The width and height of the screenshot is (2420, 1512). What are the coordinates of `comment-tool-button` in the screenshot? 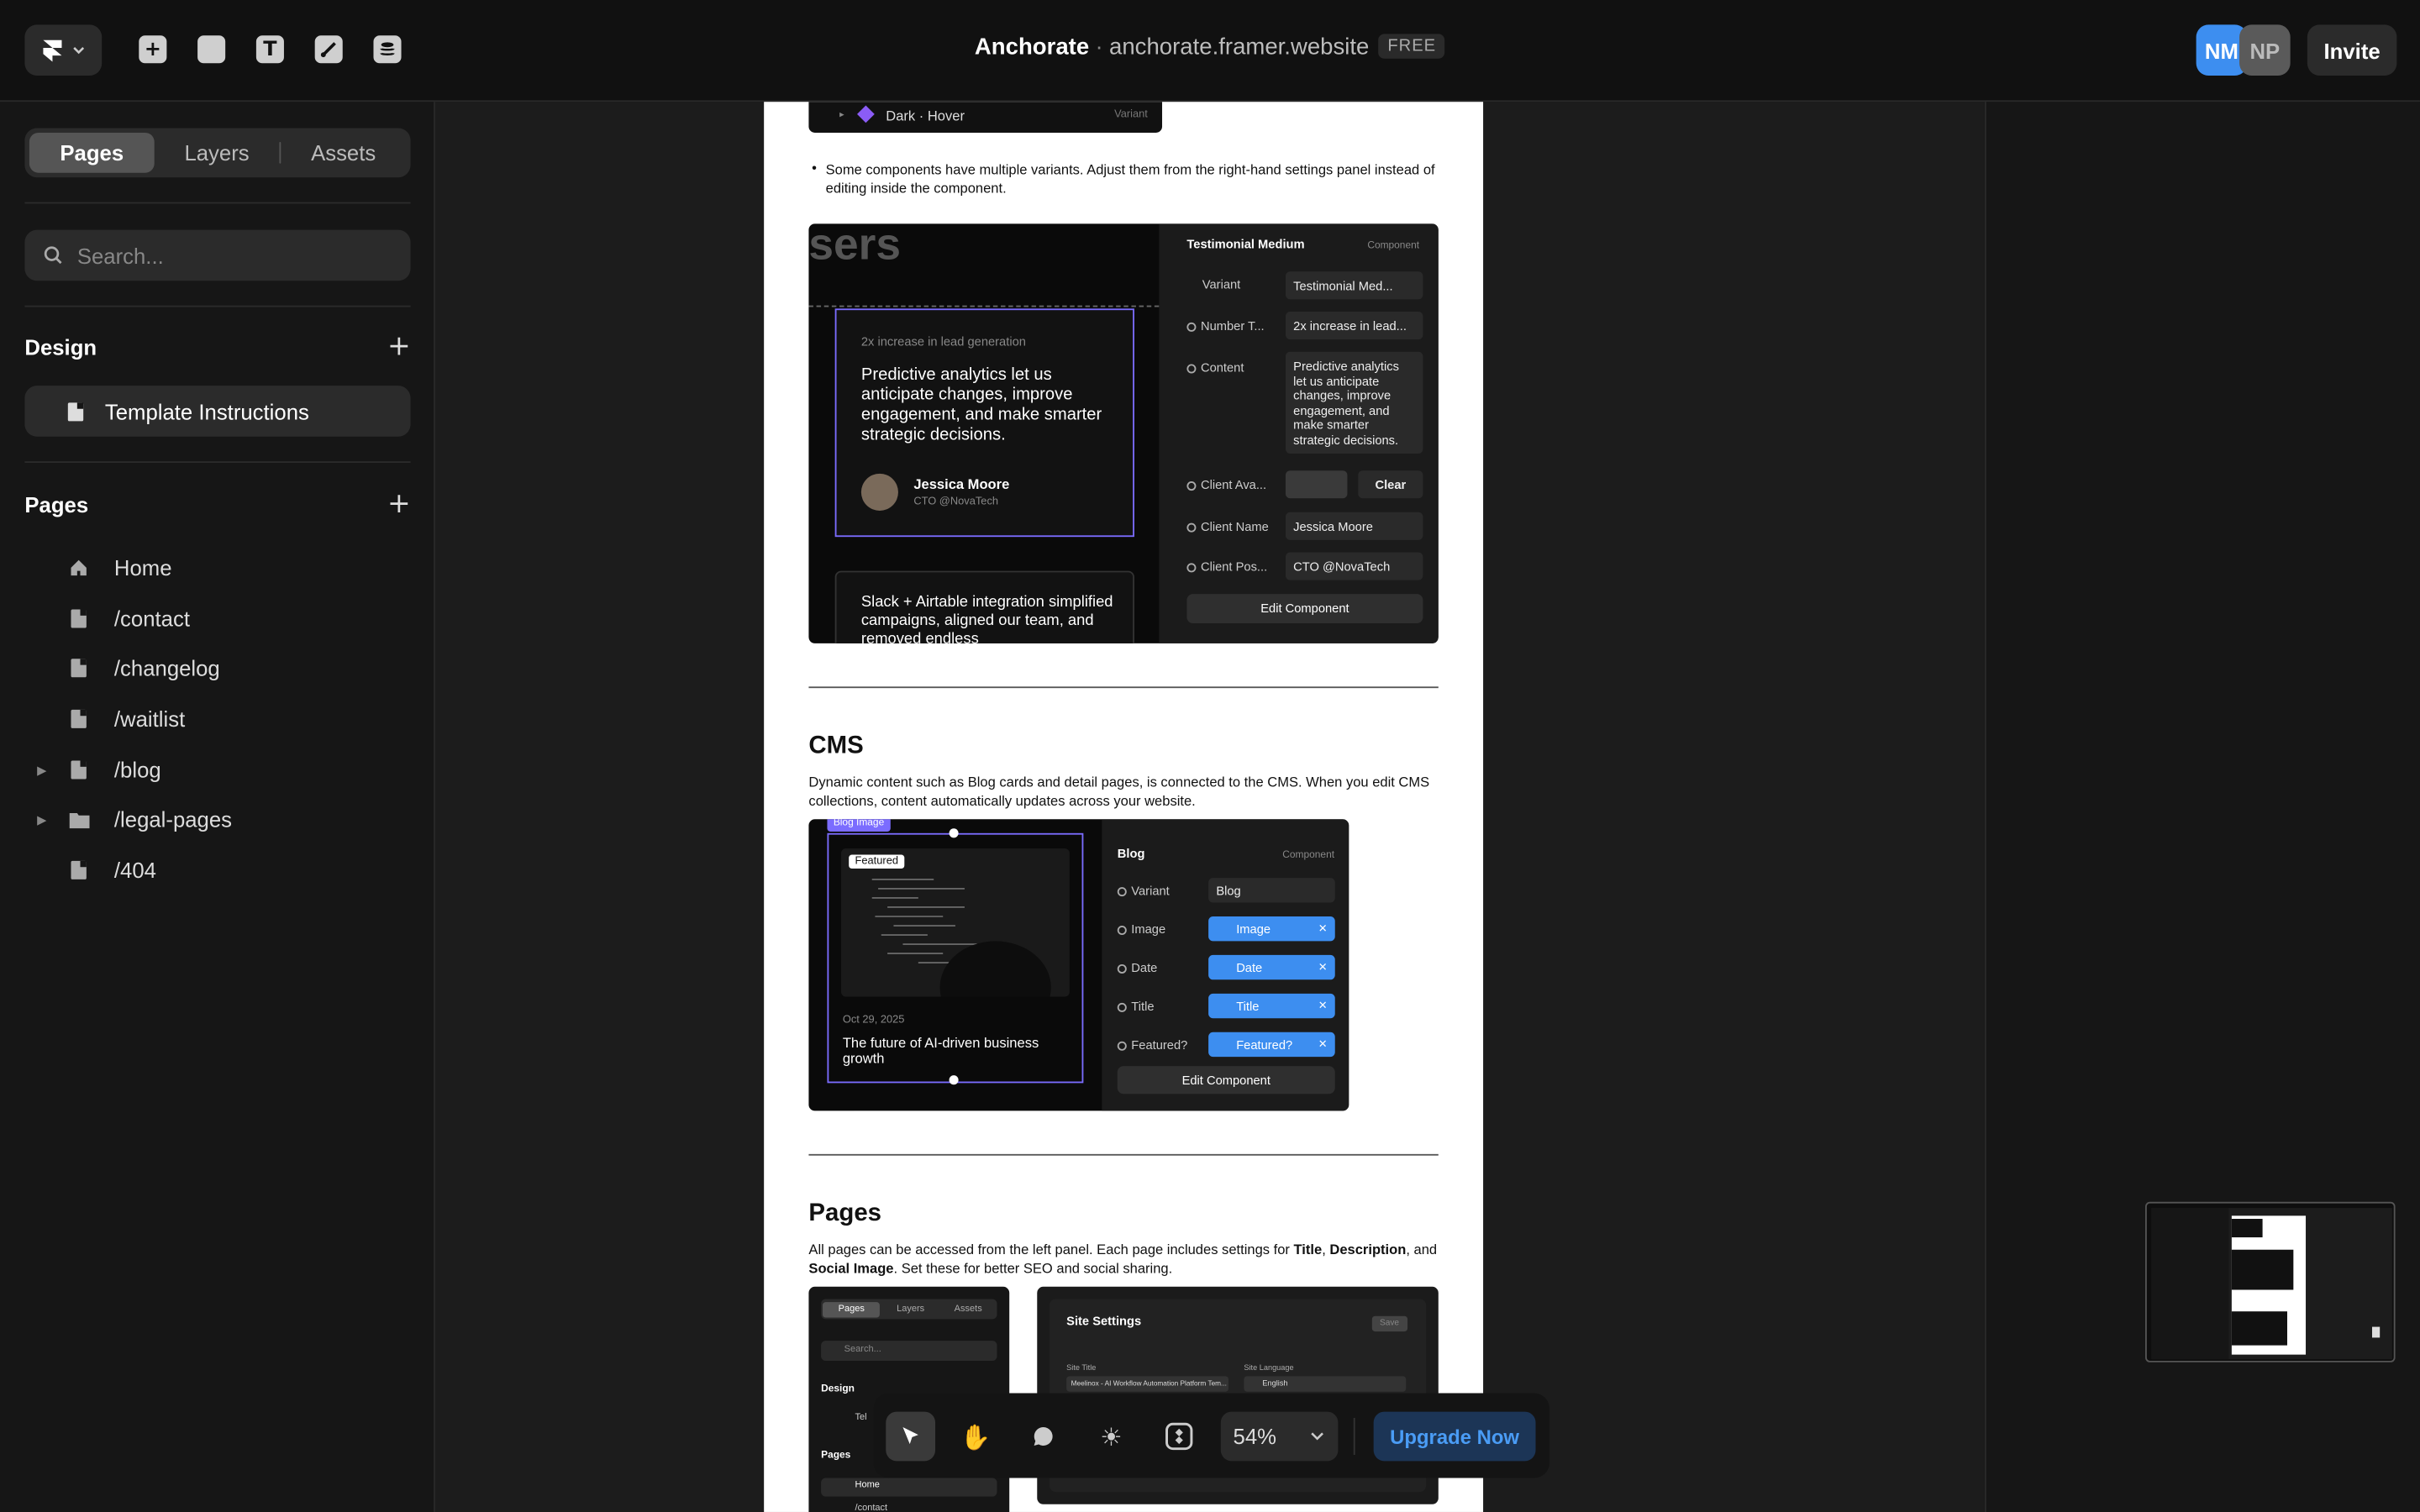 It's located at (1043, 1437).